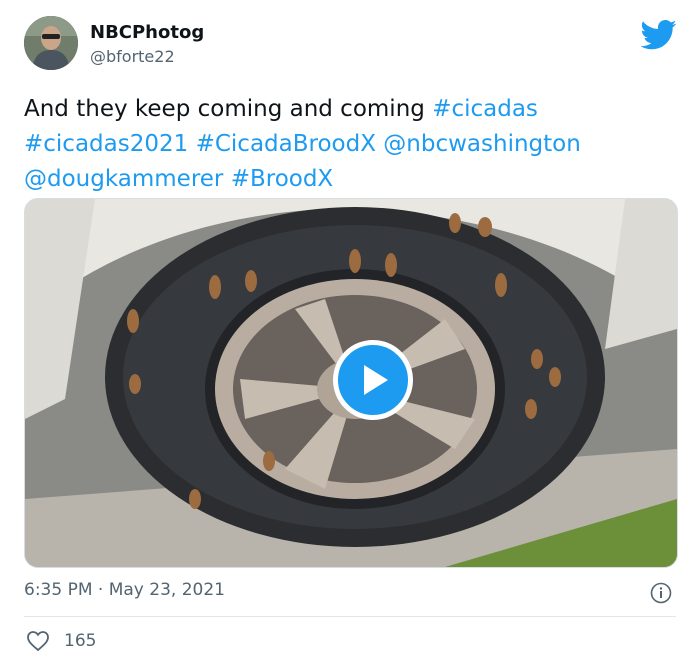 The width and height of the screenshot is (700, 671). What do you see at coordinates (661, 593) in the screenshot?
I see `info-icon` at bounding box center [661, 593].